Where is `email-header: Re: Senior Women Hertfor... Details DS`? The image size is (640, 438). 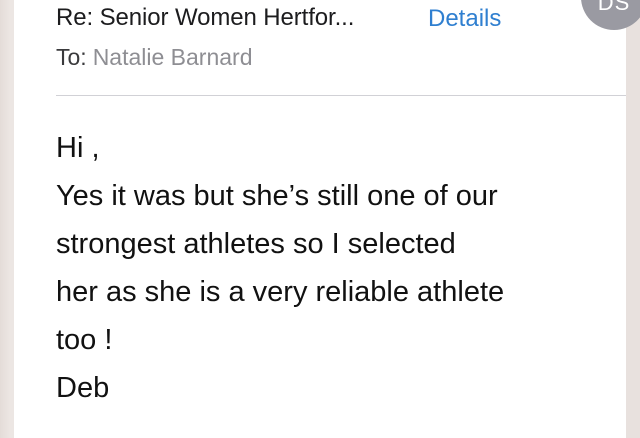
email-header: Re: Senior Women Hertfor... Details DS is located at coordinates (348, 17).